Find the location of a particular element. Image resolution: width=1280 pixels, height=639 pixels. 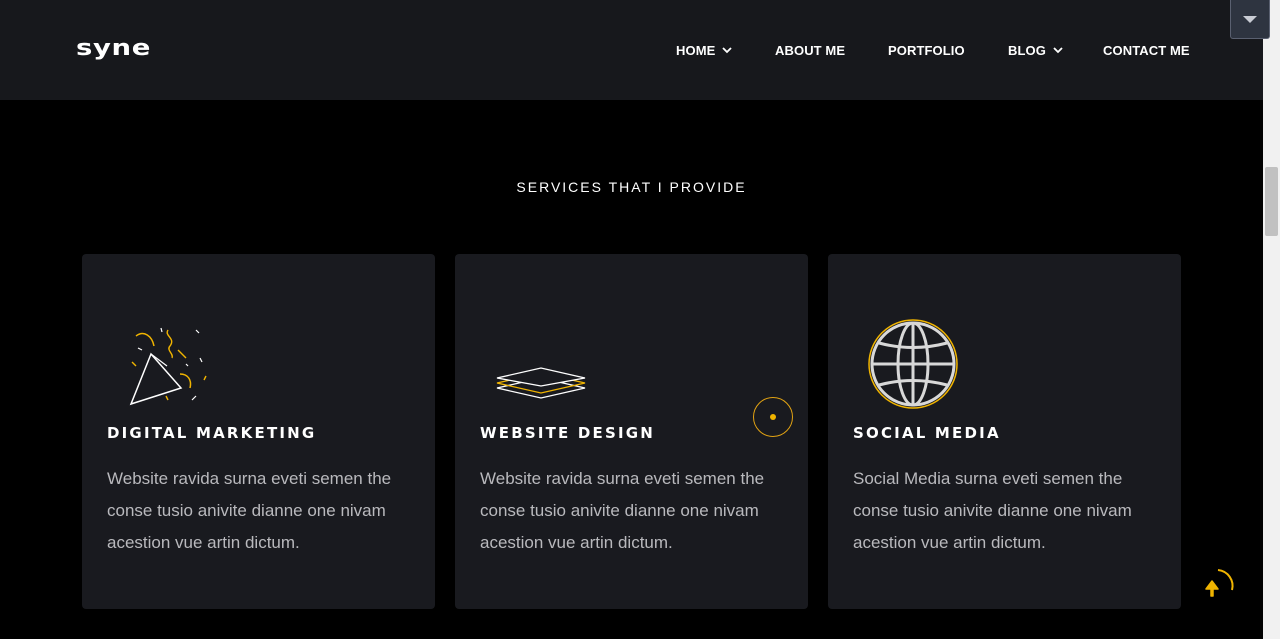

section-subtitle: SERVICES THAT I PROVIDE is located at coordinates (631, 187).